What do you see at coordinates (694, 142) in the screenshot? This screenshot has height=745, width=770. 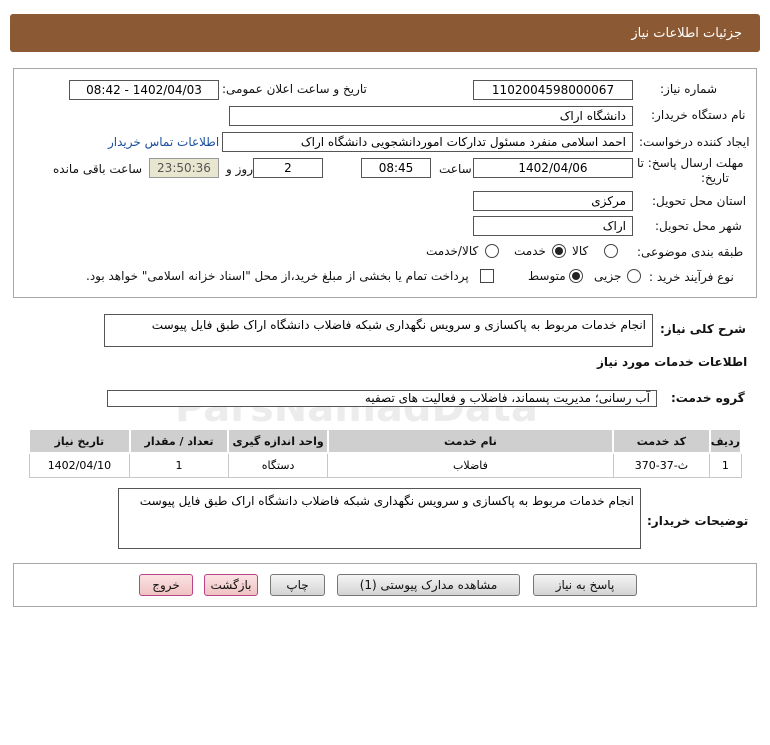 I see `creator-label: ایجاد کننده درخواست:` at bounding box center [694, 142].